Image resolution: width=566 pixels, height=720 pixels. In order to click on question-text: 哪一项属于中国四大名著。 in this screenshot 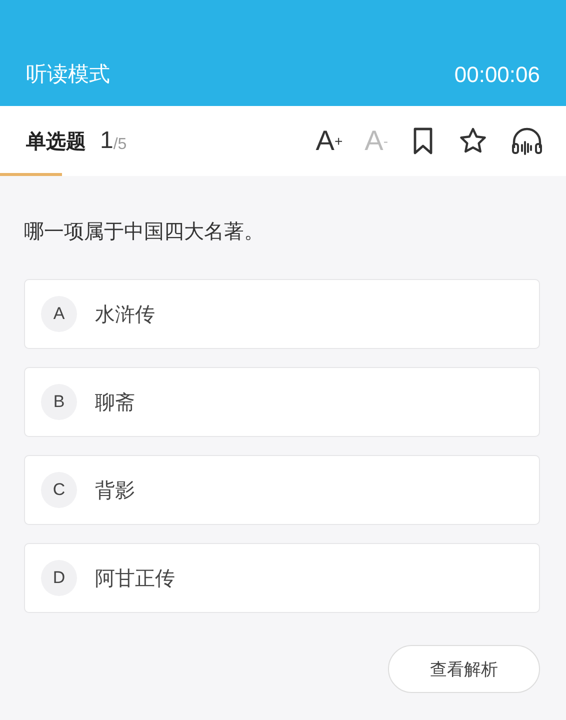, I will do `click(144, 231)`.